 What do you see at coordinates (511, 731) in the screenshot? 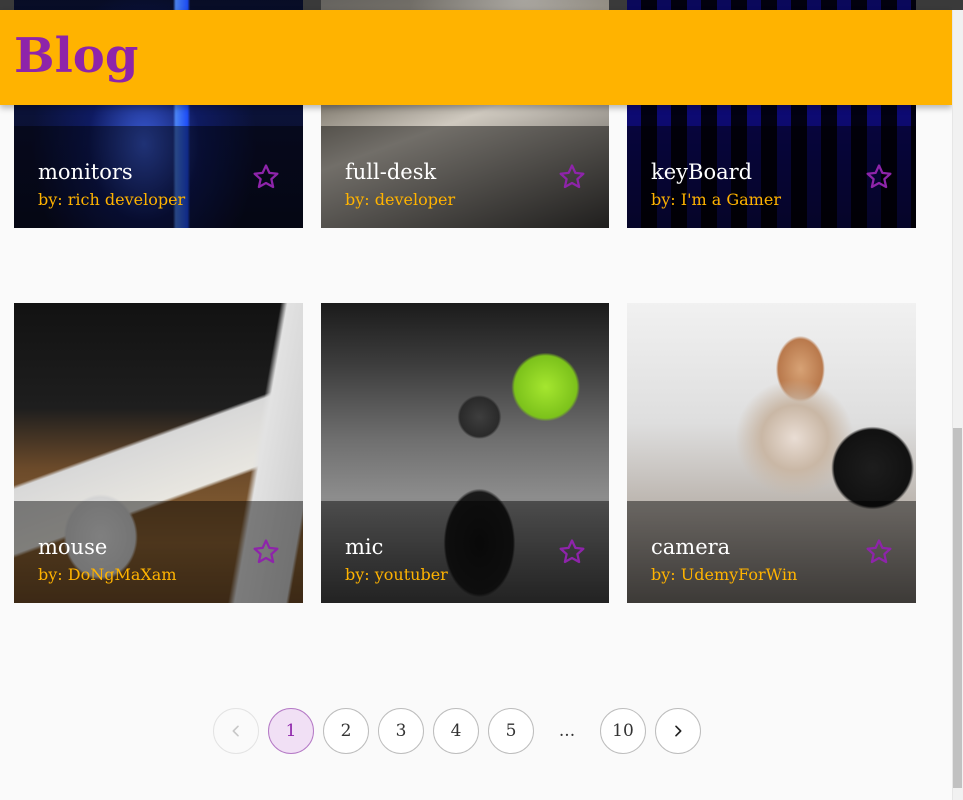
I see `page-button-5: 5` at bounding box center [511, 731].